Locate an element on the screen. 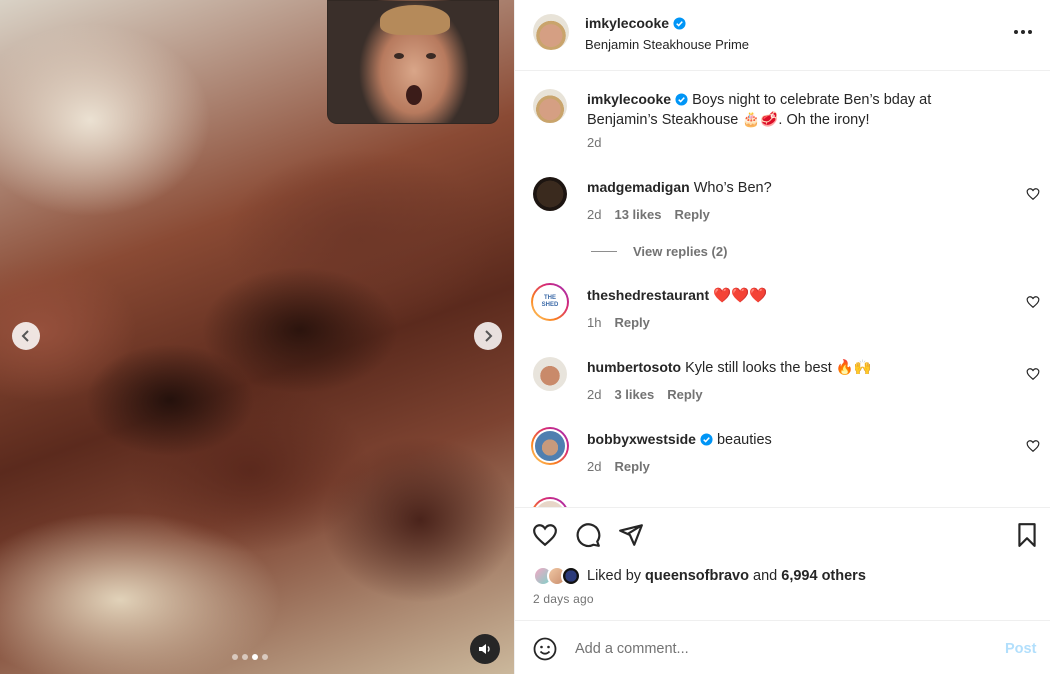  comment-meta: 2d 3 likes Reply is located at coordinates (645, 394).